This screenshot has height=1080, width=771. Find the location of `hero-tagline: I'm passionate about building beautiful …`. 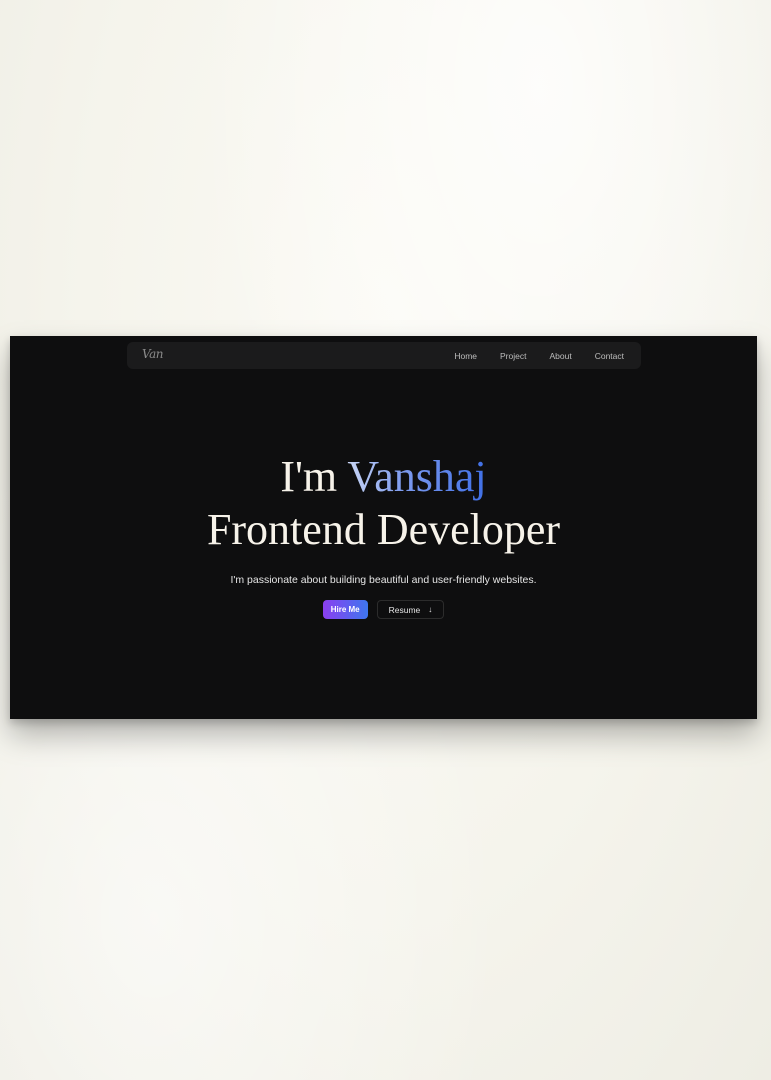

hero-tagline: I'm passionate about building beautiful … is located at coordinates (383, 580).